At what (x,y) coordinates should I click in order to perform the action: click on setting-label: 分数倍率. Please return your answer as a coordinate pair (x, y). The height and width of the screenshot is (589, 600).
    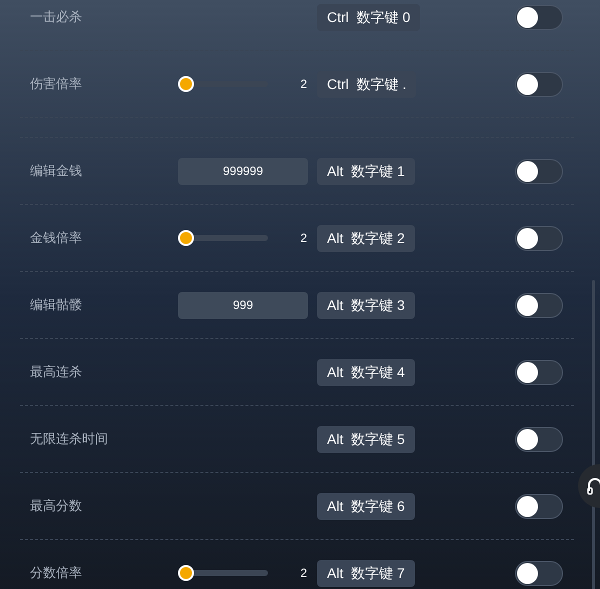
    Looking at the image, I should click on (56, 573).